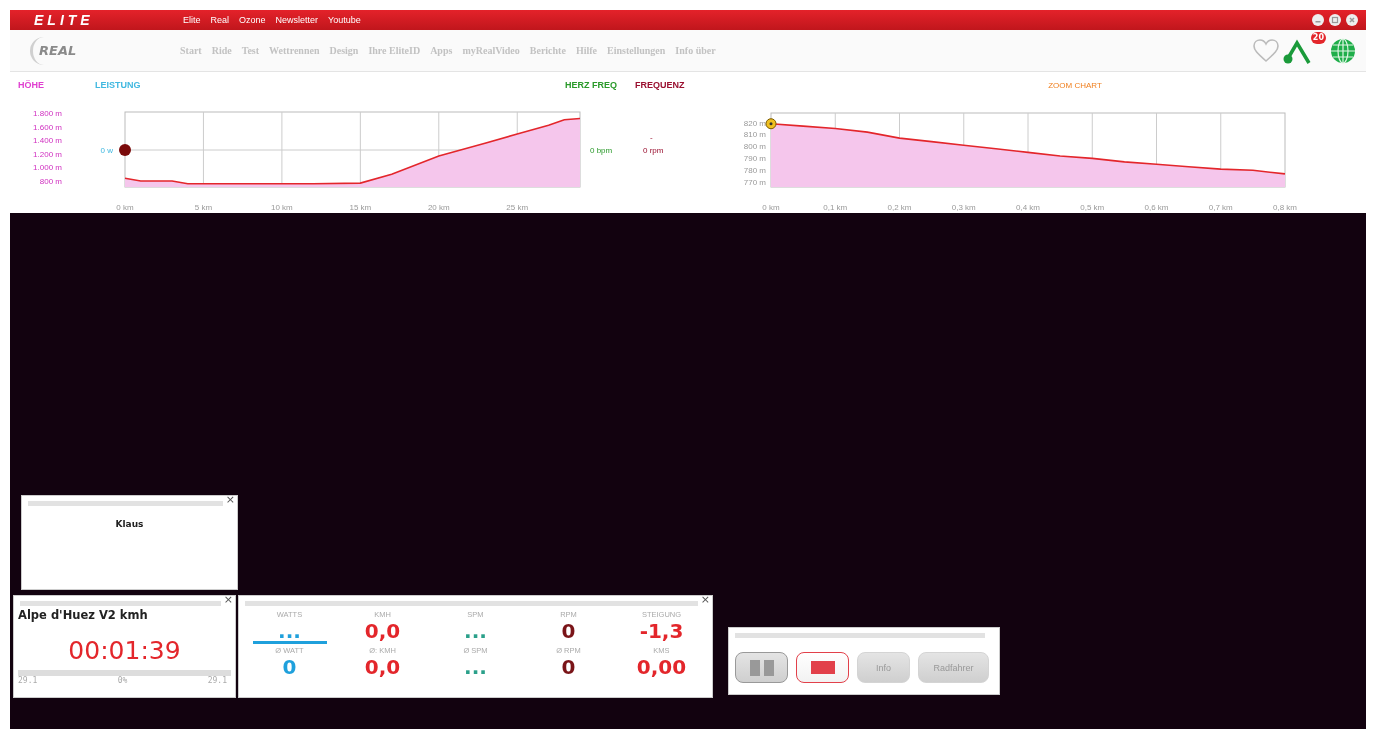 This screenshot has width=1375, height=729. Describe the element at coordinates (220, 20) in the screenshot. I see `menu-item: Real` at that location.